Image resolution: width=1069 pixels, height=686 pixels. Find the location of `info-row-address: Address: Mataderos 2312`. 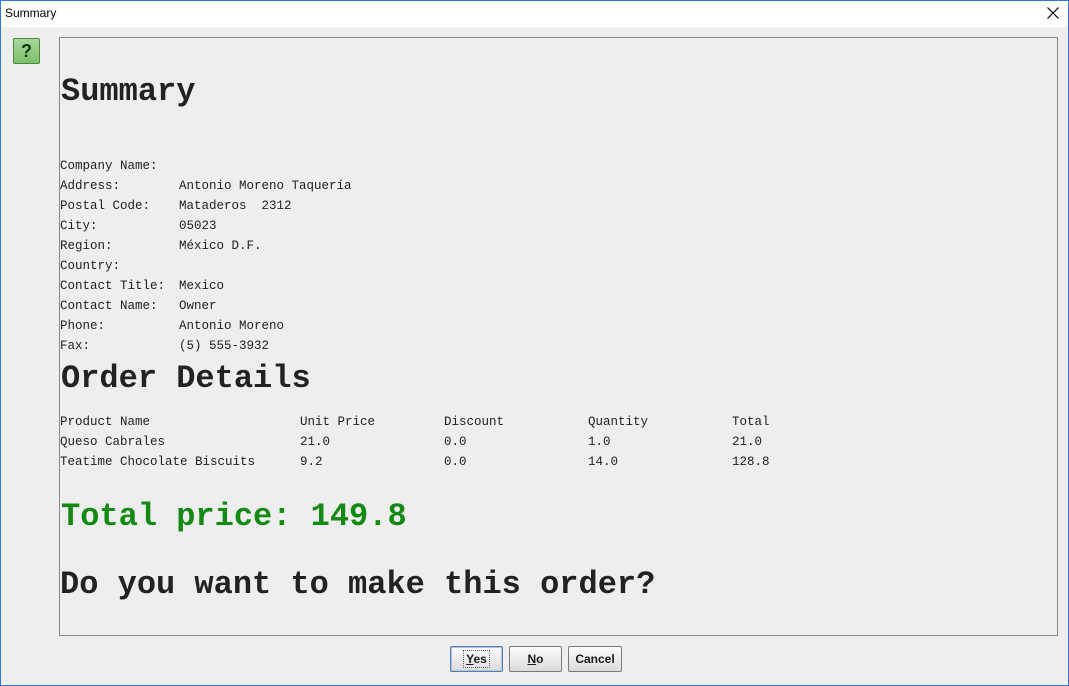

info-row-address: Address: Mataderos 2312 is located at coordinates (176, 184).